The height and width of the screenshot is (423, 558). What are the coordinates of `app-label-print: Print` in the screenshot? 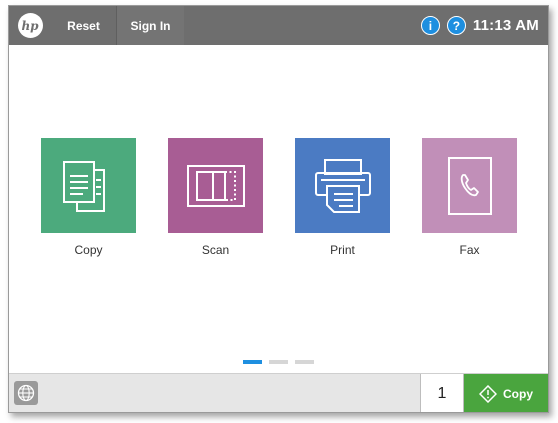 It's located at (342, 250).